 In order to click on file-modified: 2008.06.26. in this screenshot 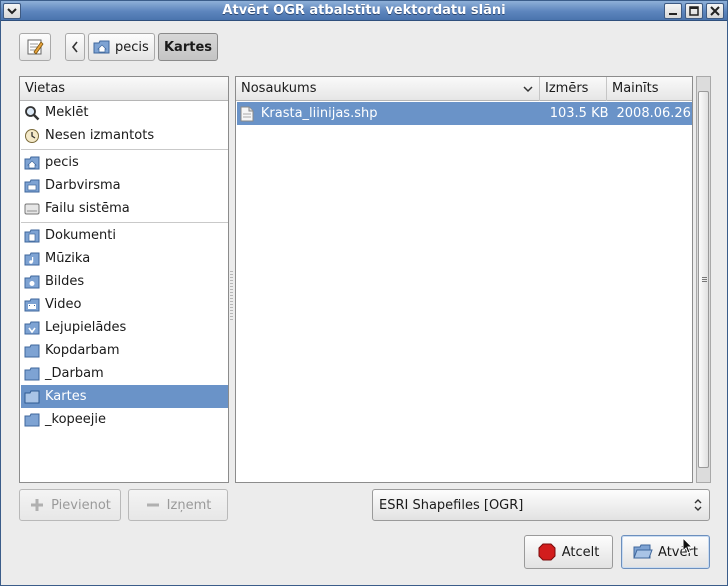, I will do `click(654, 113)`.